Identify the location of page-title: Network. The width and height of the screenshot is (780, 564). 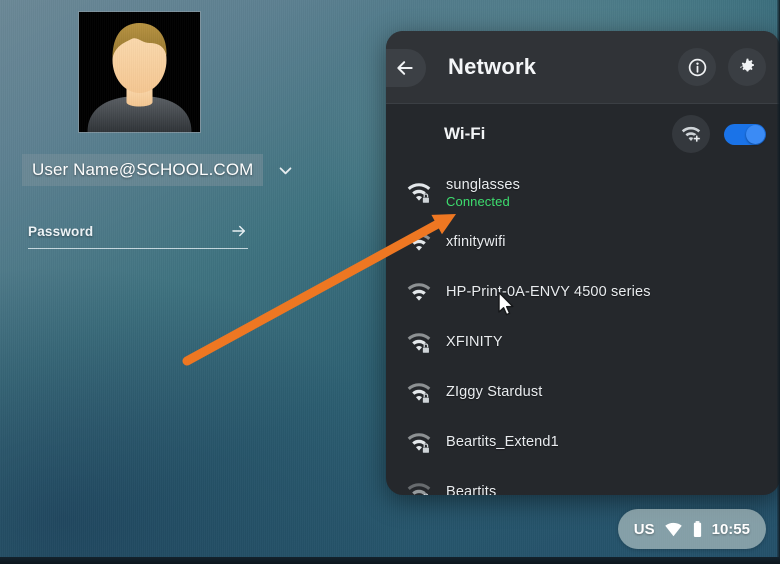
(492, 66).